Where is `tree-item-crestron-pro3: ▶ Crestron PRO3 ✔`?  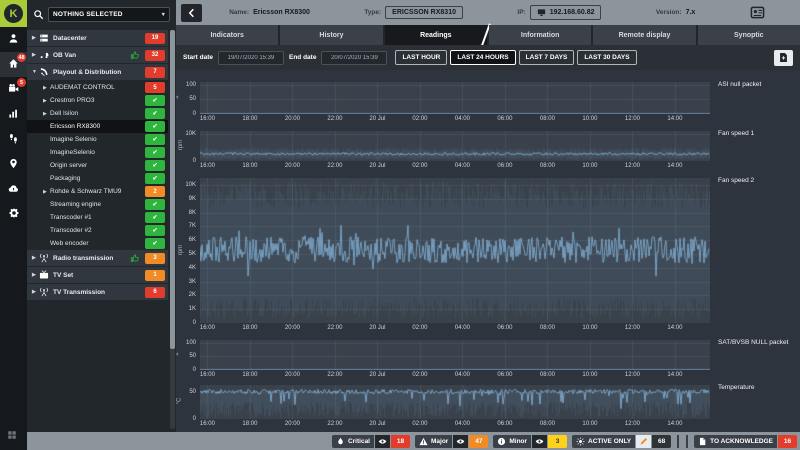 tree-item-crestron-pro3: ▶ Crestron PRO3 ✔ is located at coordinates (97, 100).